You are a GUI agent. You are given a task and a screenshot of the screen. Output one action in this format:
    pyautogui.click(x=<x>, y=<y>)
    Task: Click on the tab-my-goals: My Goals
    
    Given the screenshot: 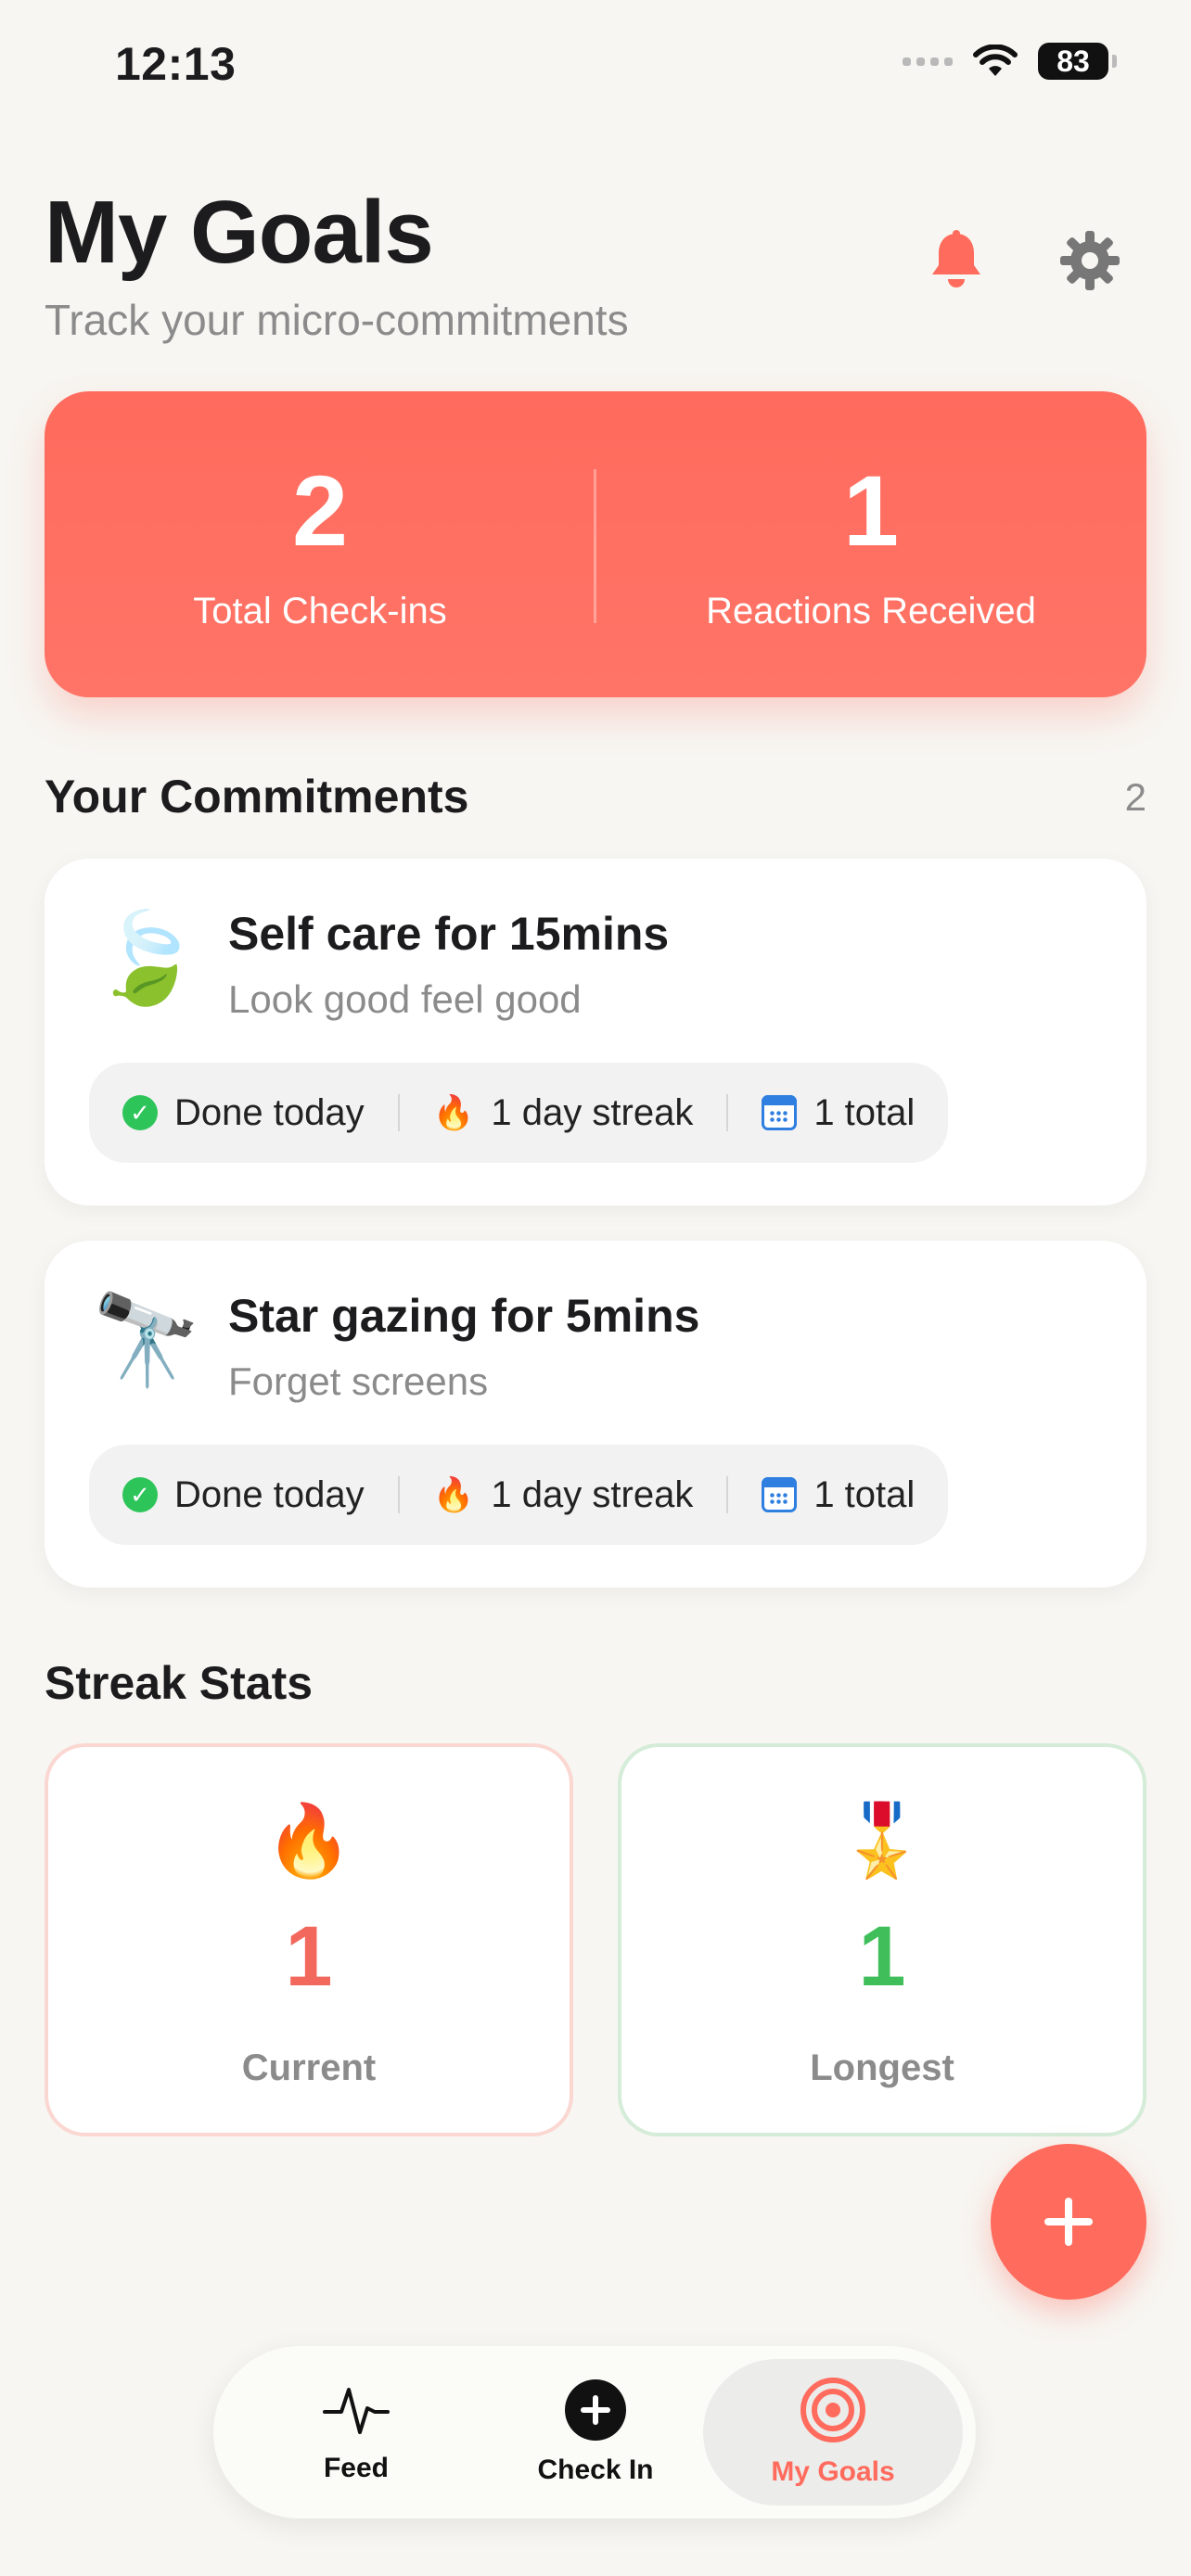 What is the action you would take?
    pyautogui.click(x=833, y=2433)
    